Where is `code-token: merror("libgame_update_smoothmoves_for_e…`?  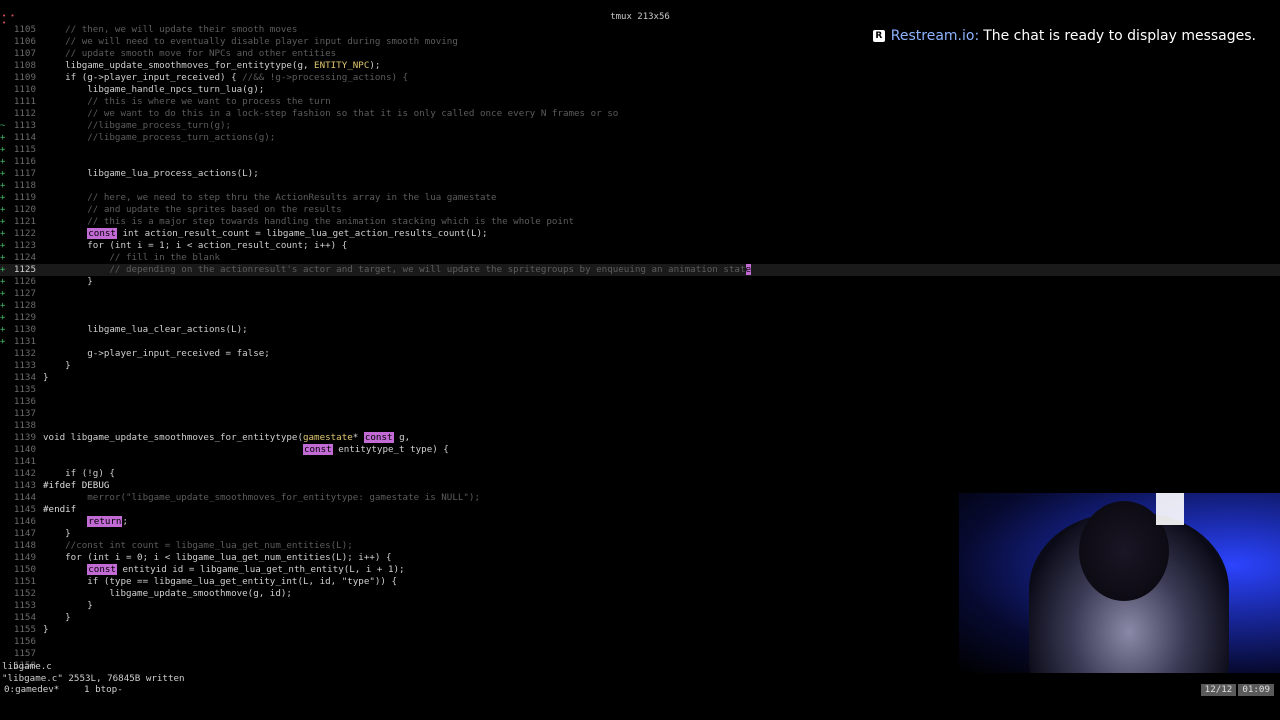
code-token: merror("libgame_update_smoothmoves_for_e… is located at coordinates (283, 497).